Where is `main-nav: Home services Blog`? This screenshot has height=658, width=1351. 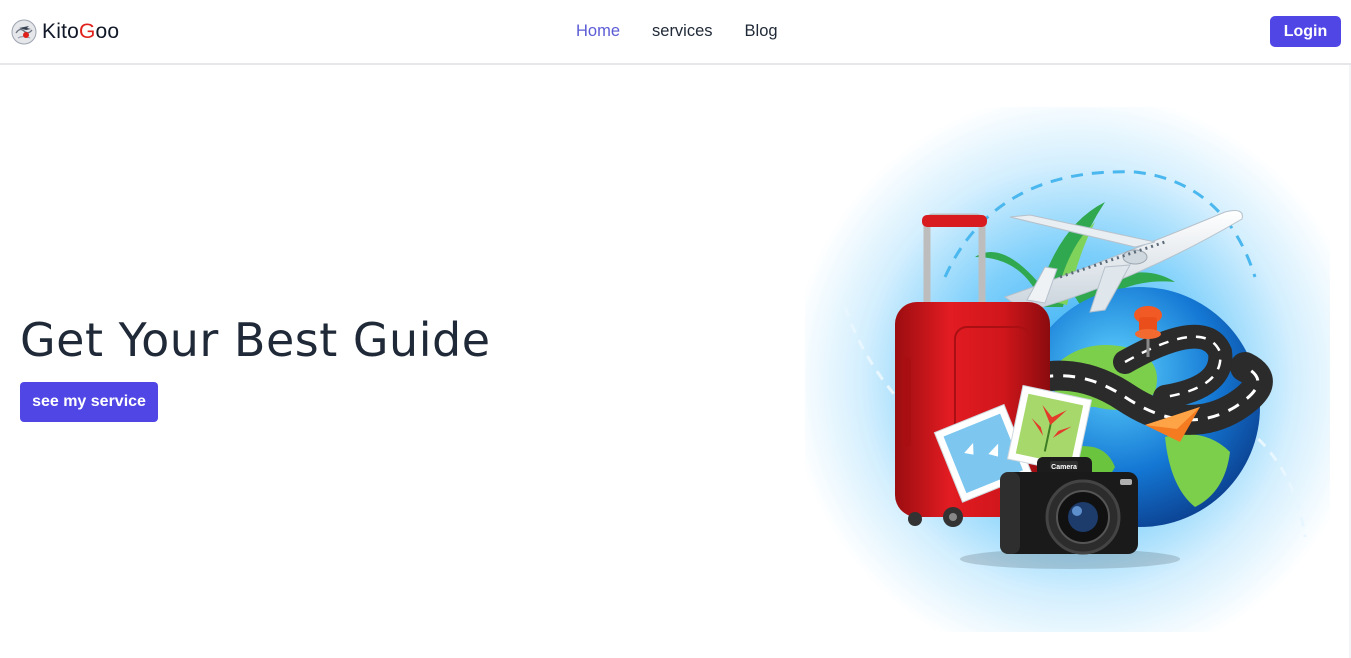
main-nav: Home services Blog is located at coordinates (677, 31).